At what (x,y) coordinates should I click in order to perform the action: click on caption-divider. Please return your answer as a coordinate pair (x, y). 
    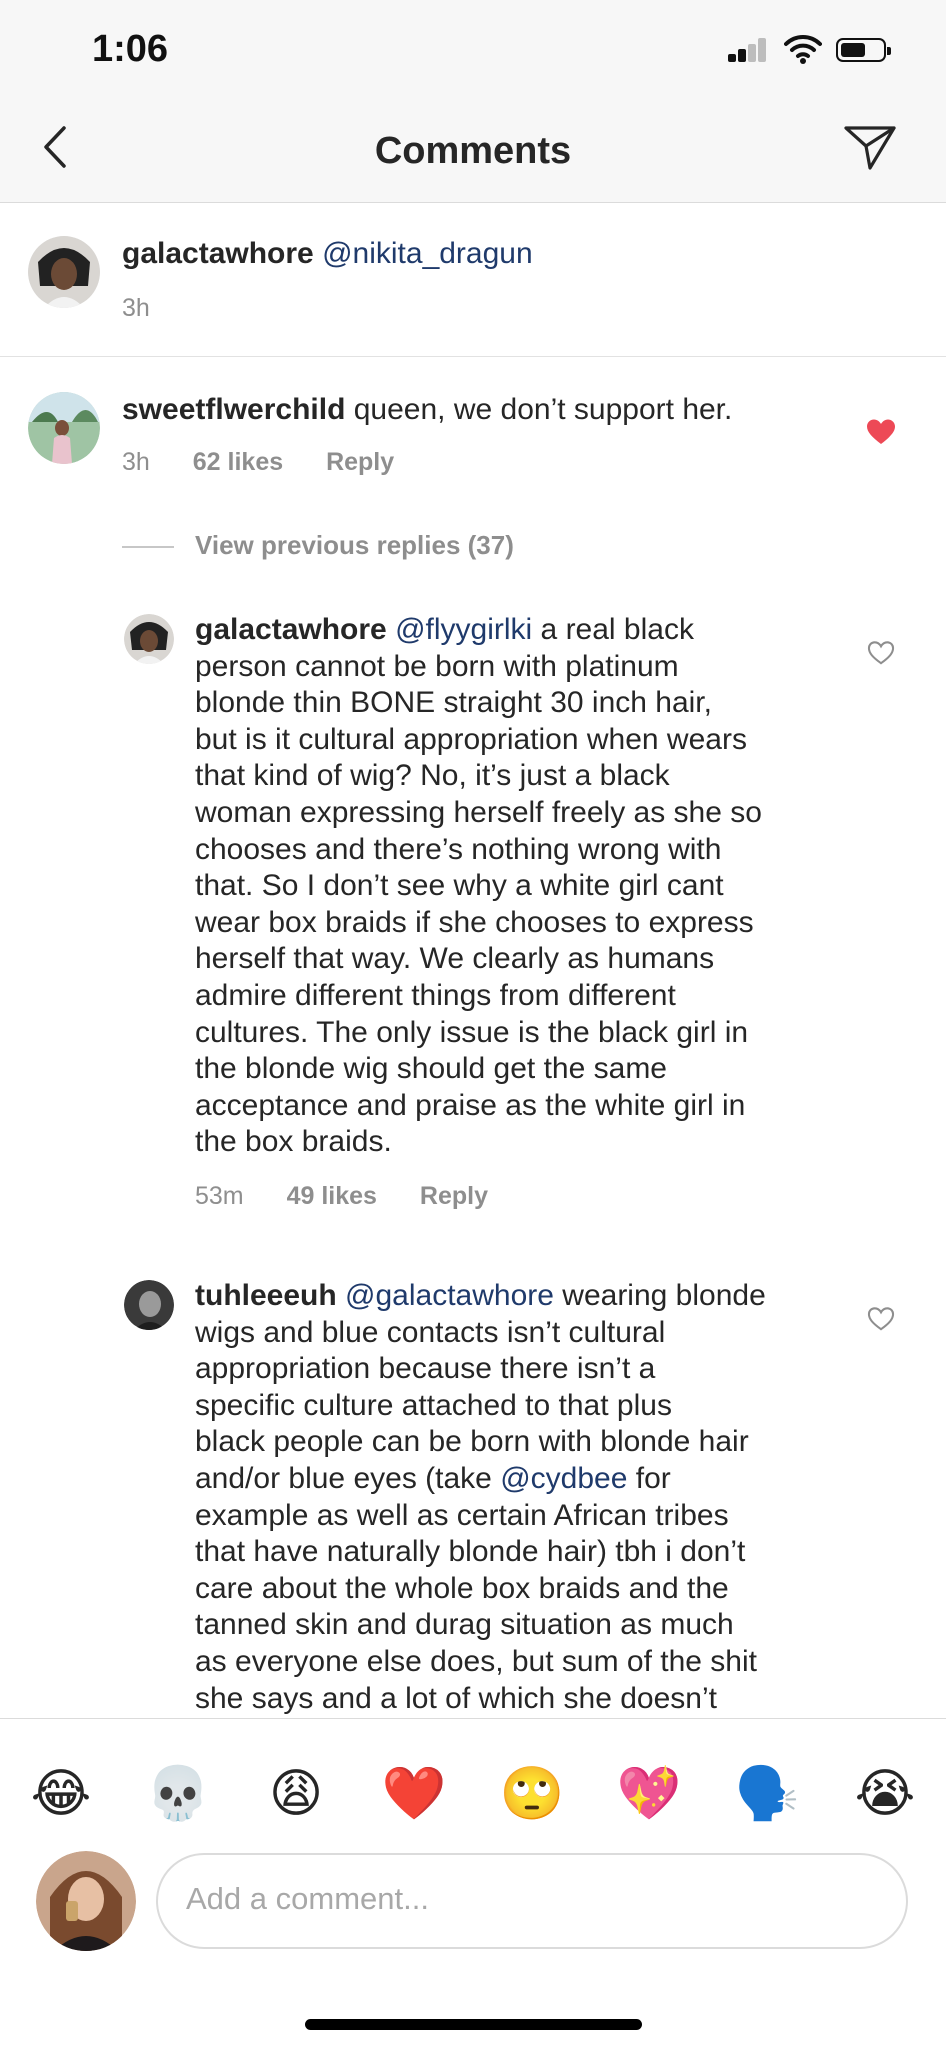
    Looking at the image, I should click on (473, 356).